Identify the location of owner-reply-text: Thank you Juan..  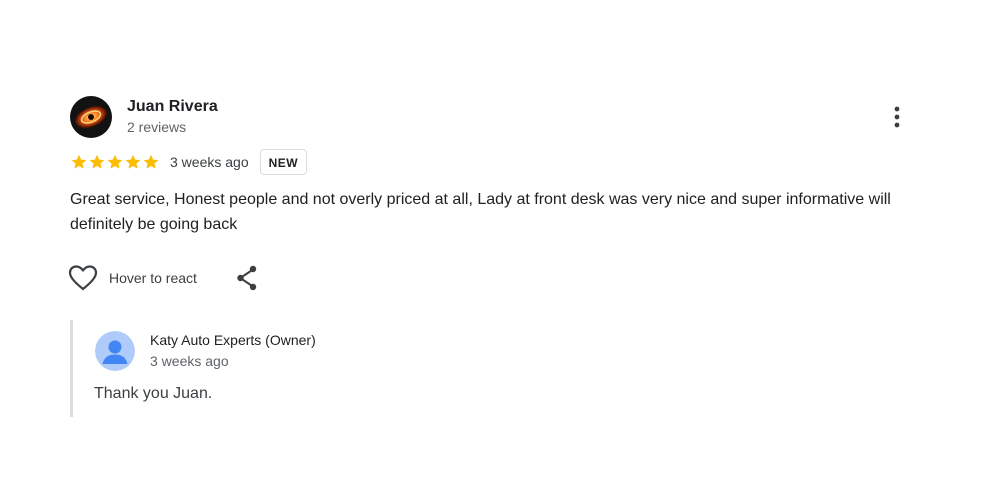
(153, 393).